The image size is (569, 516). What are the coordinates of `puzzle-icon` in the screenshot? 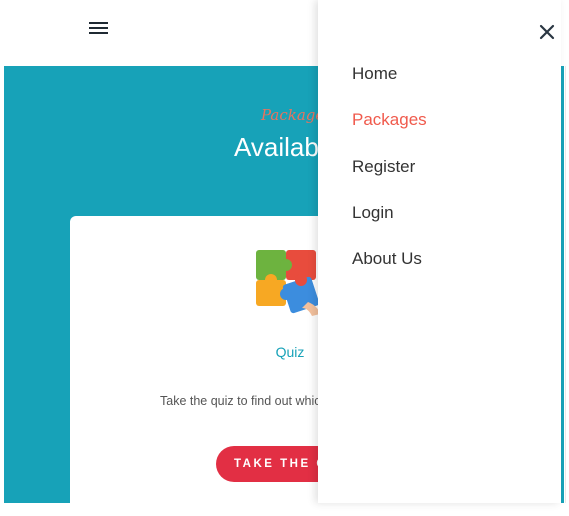 It's located at (288, 283).